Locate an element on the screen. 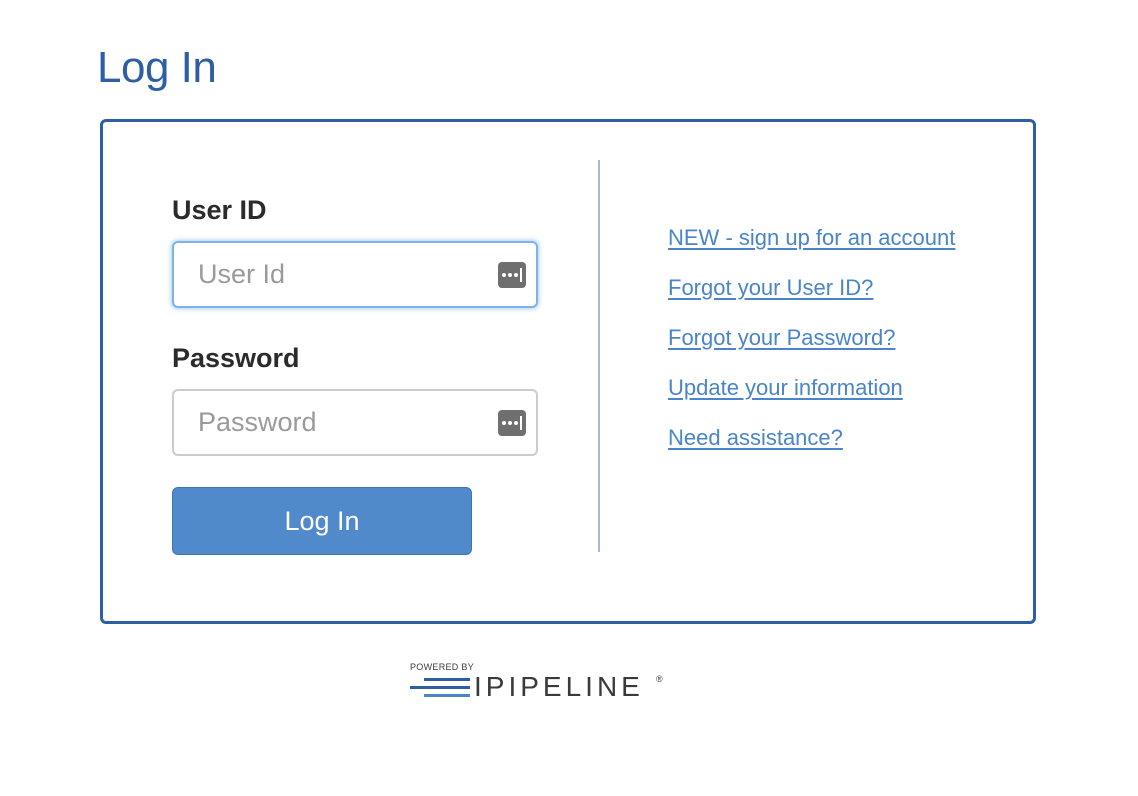 The image size is (1138, 796). powered-by-logo: POWERED BY IPIPELINE ® is located at coordinates (540, 683).